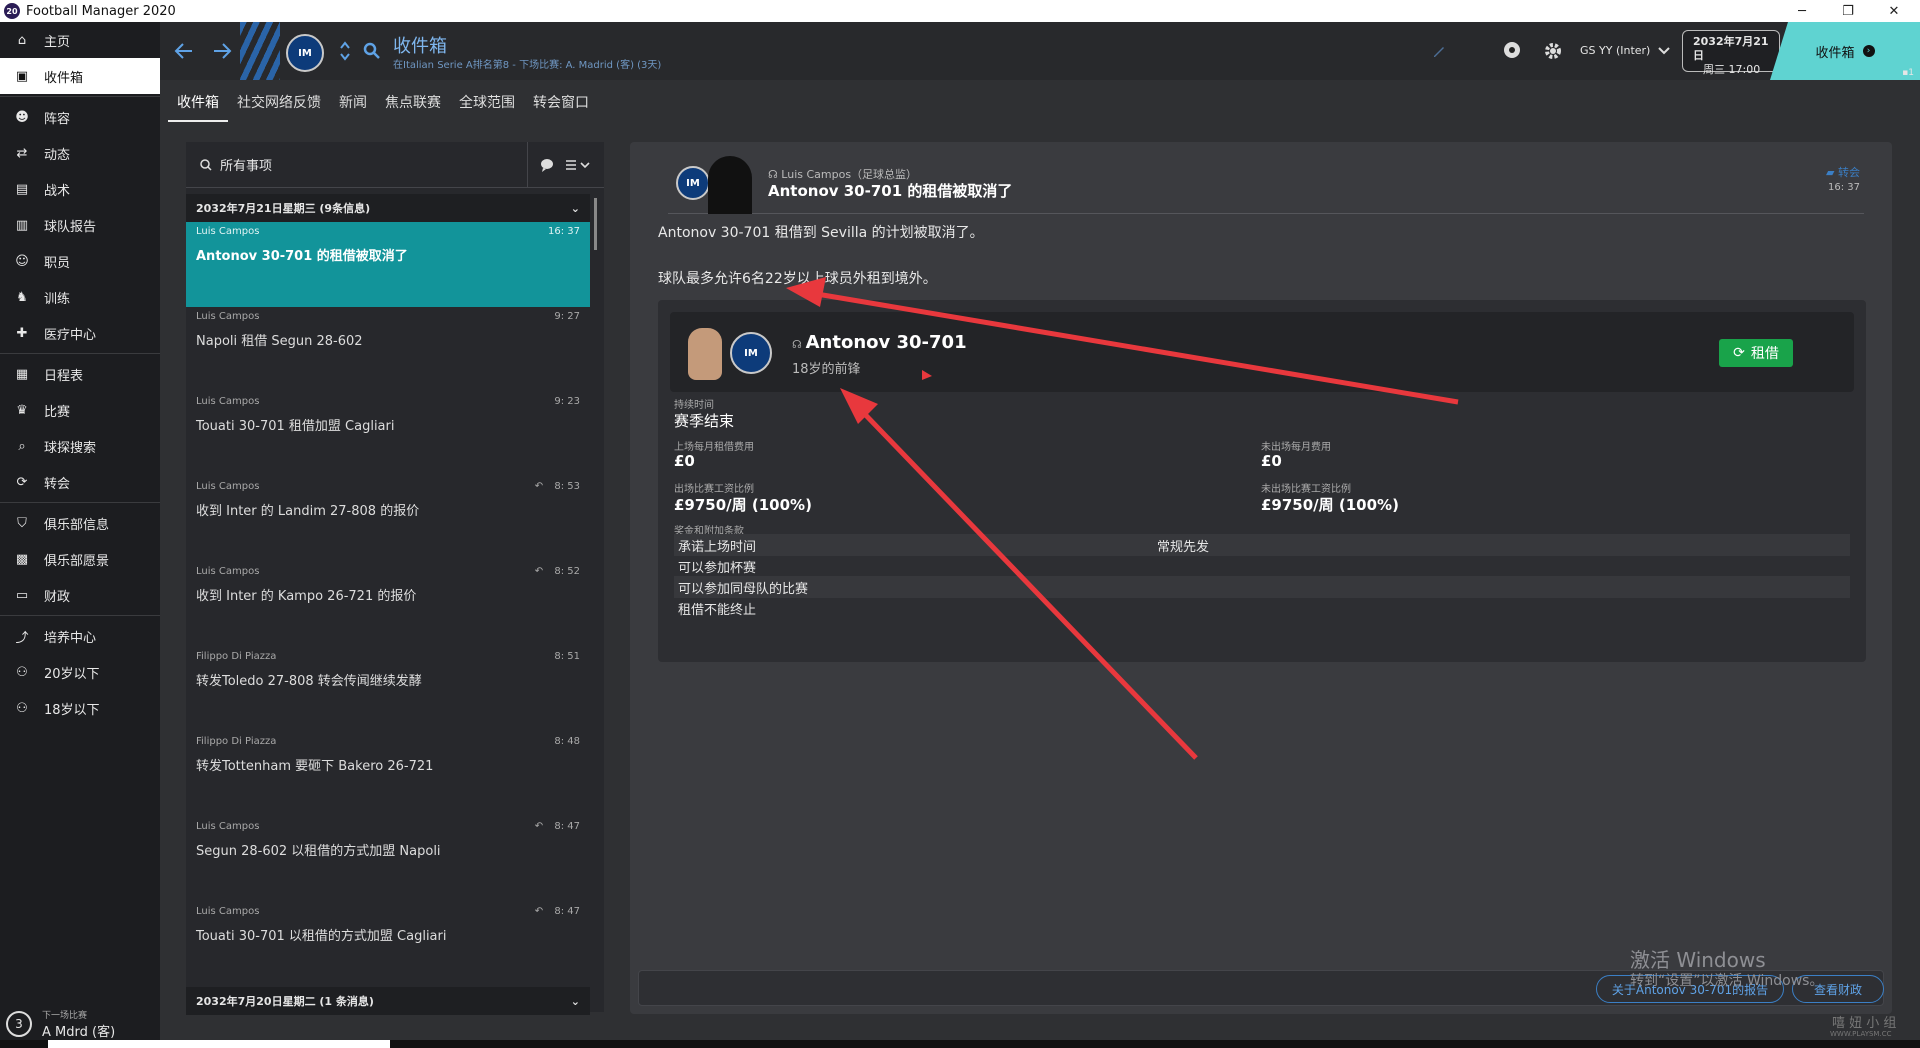  I want to click on refresh-icon: ⟳, so click(1739, 353).